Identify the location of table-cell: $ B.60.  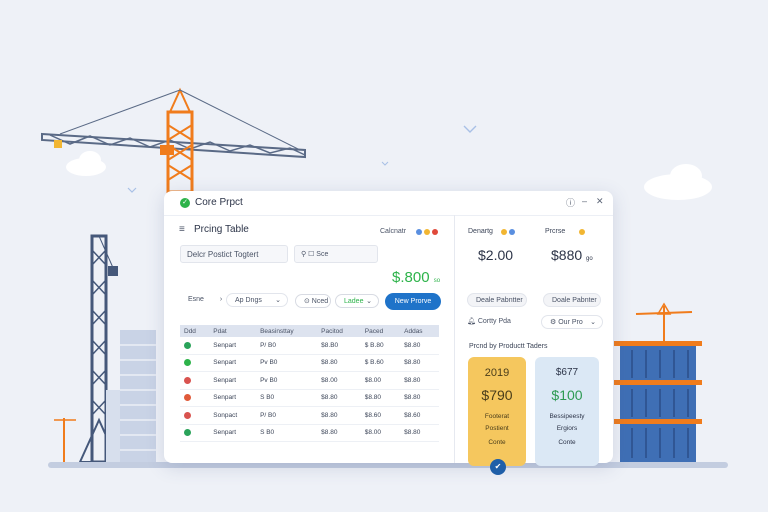
(380, 363).